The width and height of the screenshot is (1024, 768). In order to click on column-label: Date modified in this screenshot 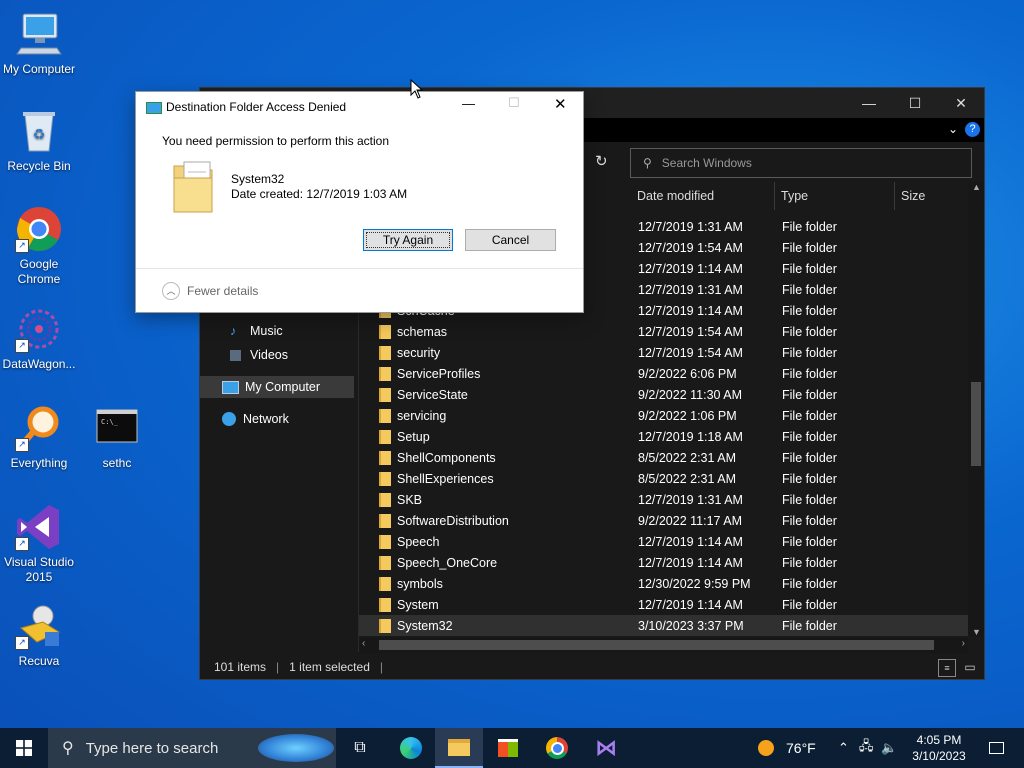, I will do `click(676, 196)`.